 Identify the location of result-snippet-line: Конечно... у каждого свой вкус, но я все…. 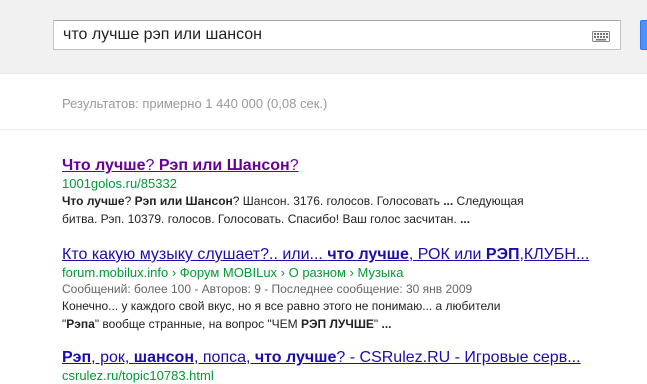
(354, 306).